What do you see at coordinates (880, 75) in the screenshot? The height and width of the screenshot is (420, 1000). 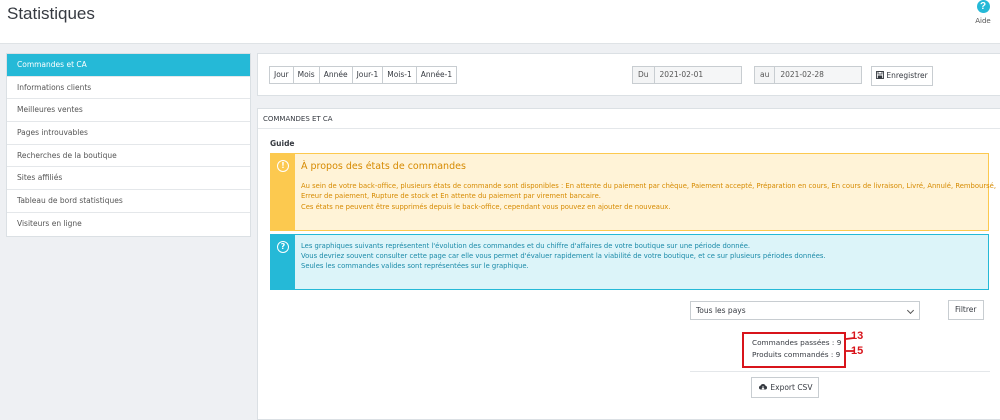 I see `floppy-disk-icon` at bounding box center [880, 75].